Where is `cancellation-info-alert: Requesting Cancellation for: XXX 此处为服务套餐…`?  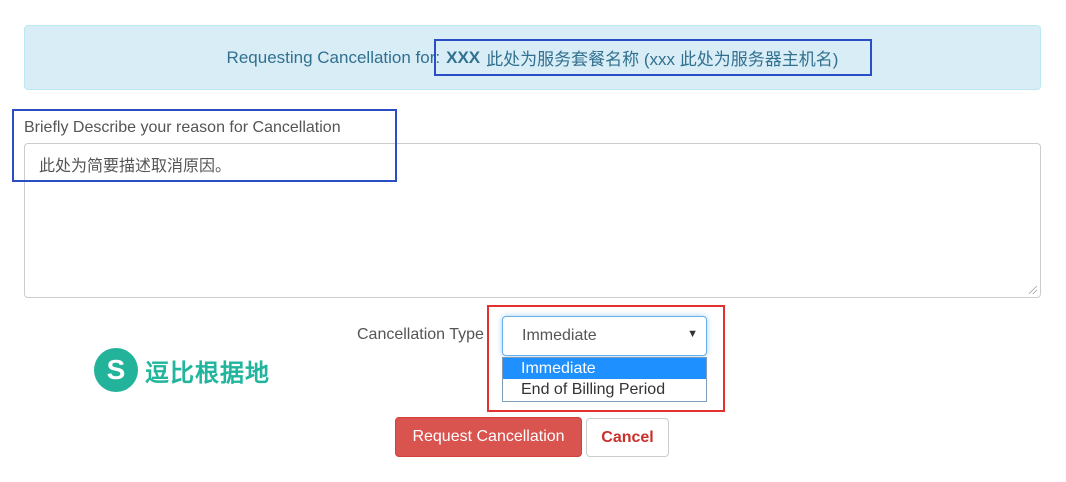
cancellation-info-alert: Requesting Cancellation for: XXX 此处为服务套餐… is located at coordinates (532, 57).